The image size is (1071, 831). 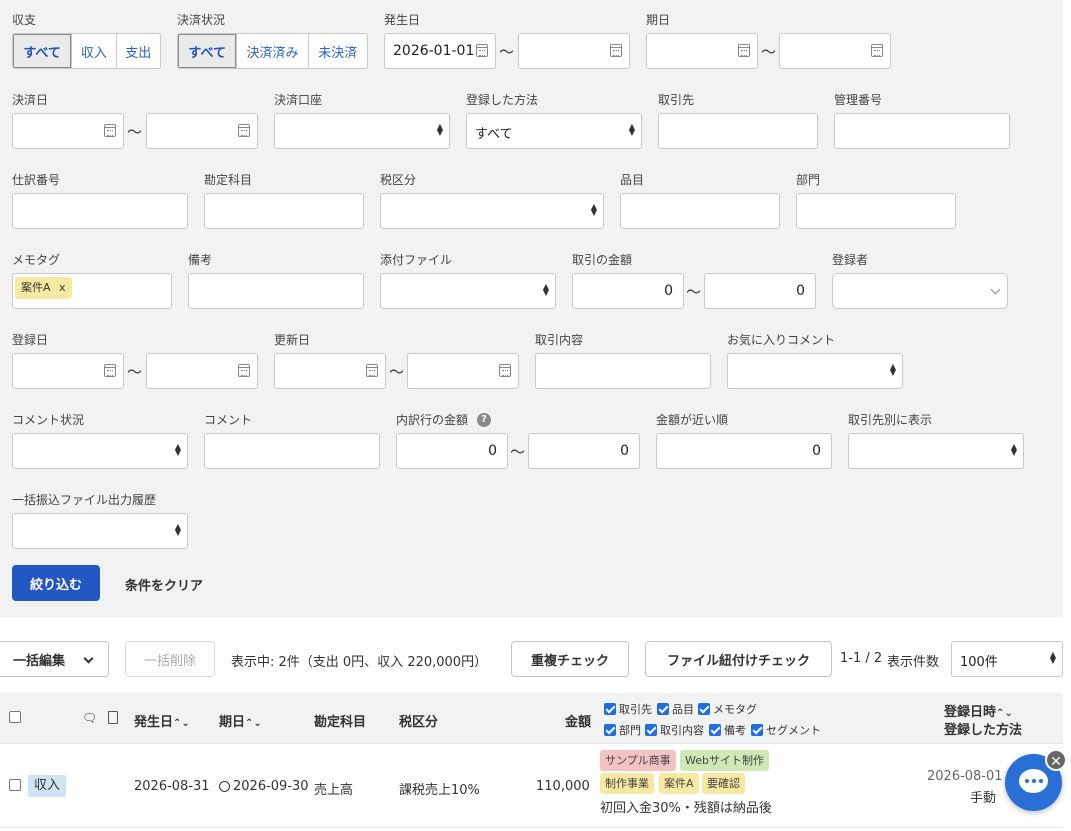 I want to click on zei-kubun-select: ▲ ▼, so click(x=492, y=211).